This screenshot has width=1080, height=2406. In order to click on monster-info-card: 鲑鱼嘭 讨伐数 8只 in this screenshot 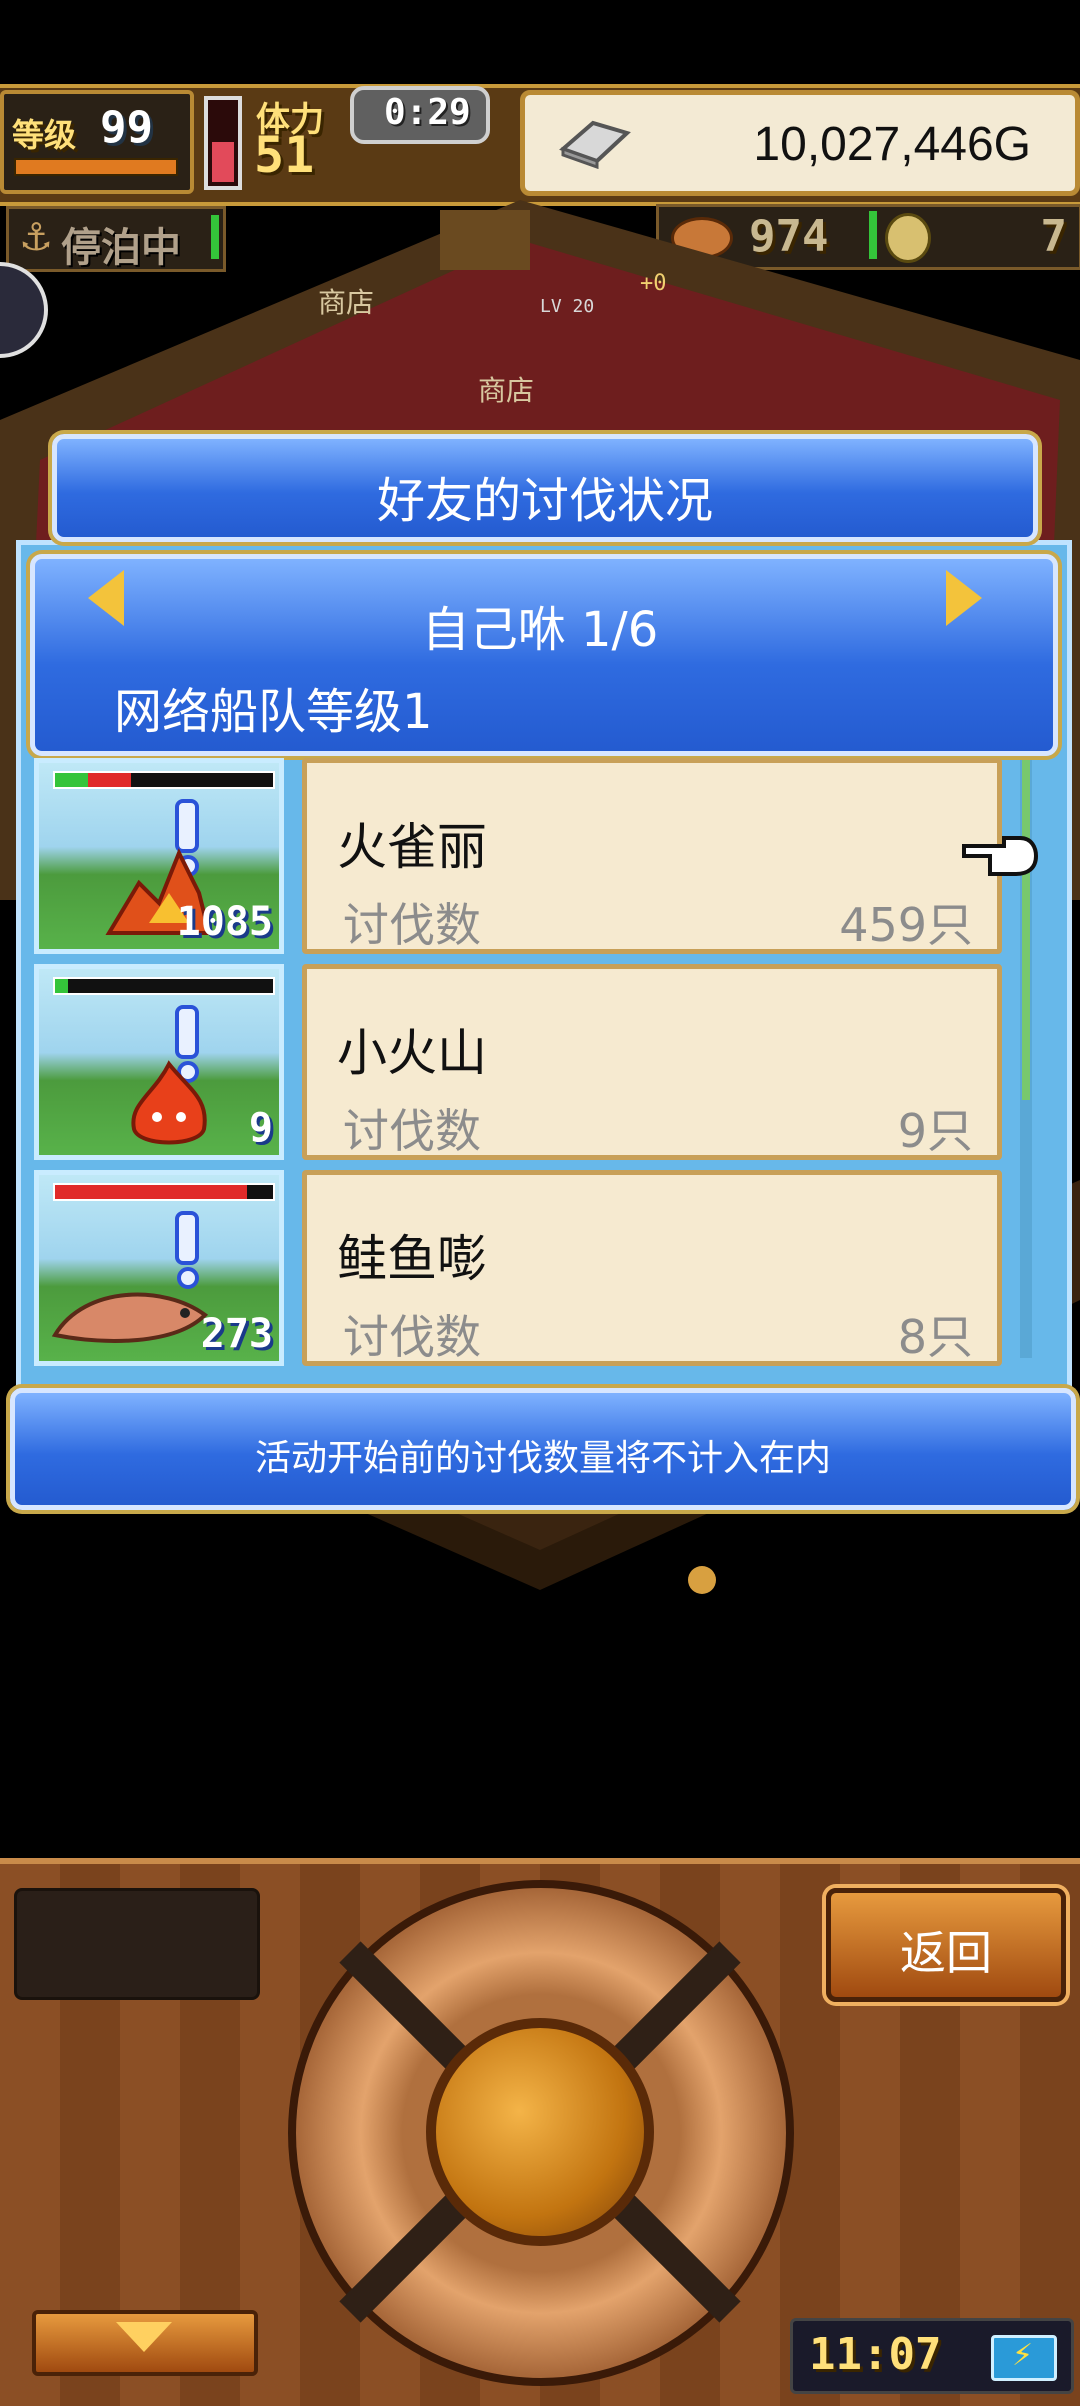, I will do `click(652, 1268)`.